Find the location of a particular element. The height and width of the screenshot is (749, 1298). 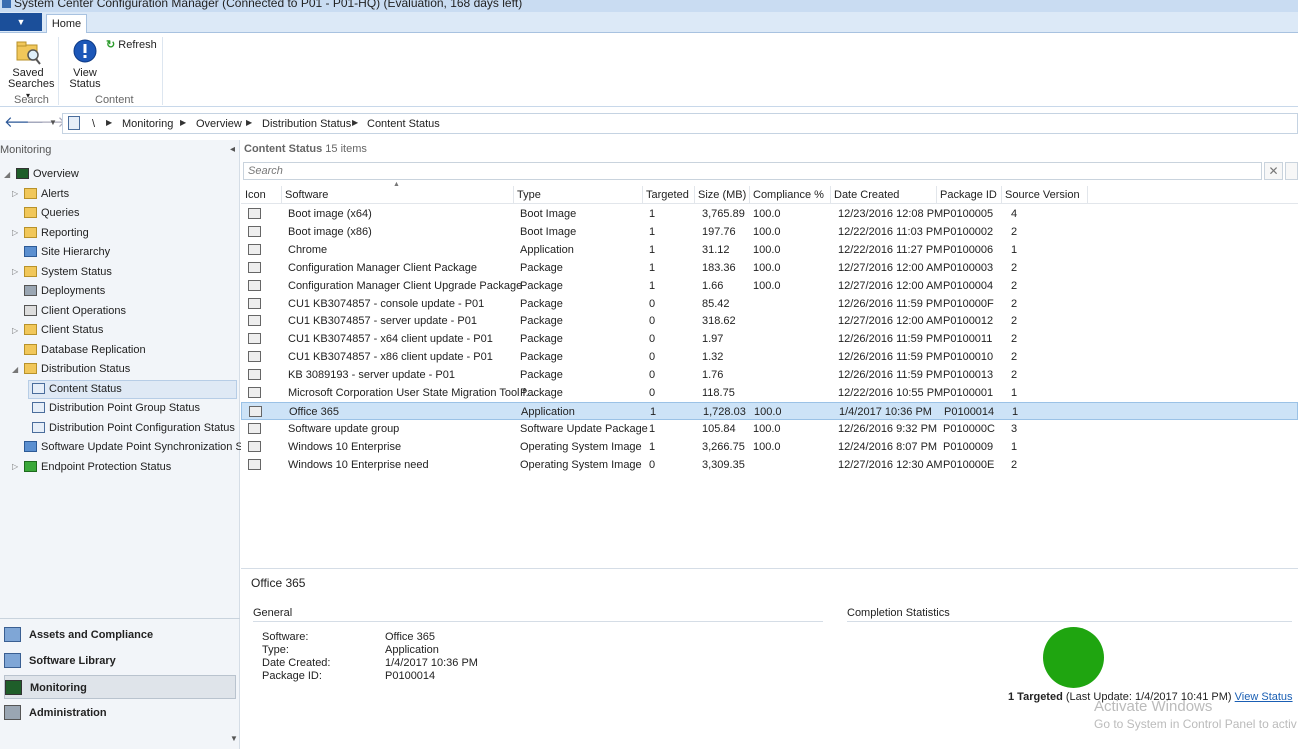

cell-targeted: 1 is located at coordinates (652, 428).